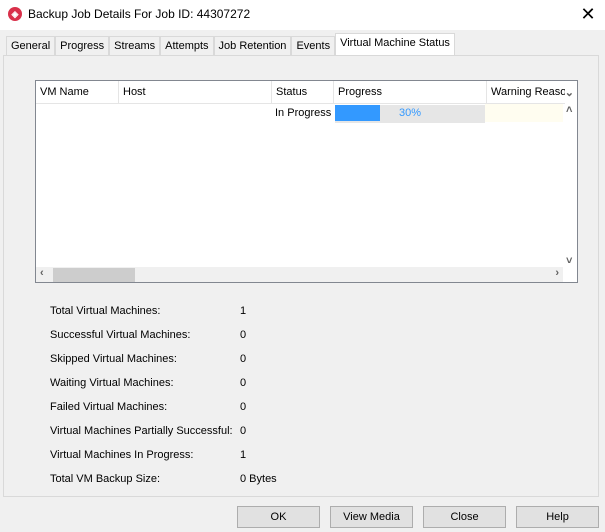 This screenshot has width=605, height=532. Describe the element at coordinates (195, 113) in the screenshot. I see `cell-host` at that location.